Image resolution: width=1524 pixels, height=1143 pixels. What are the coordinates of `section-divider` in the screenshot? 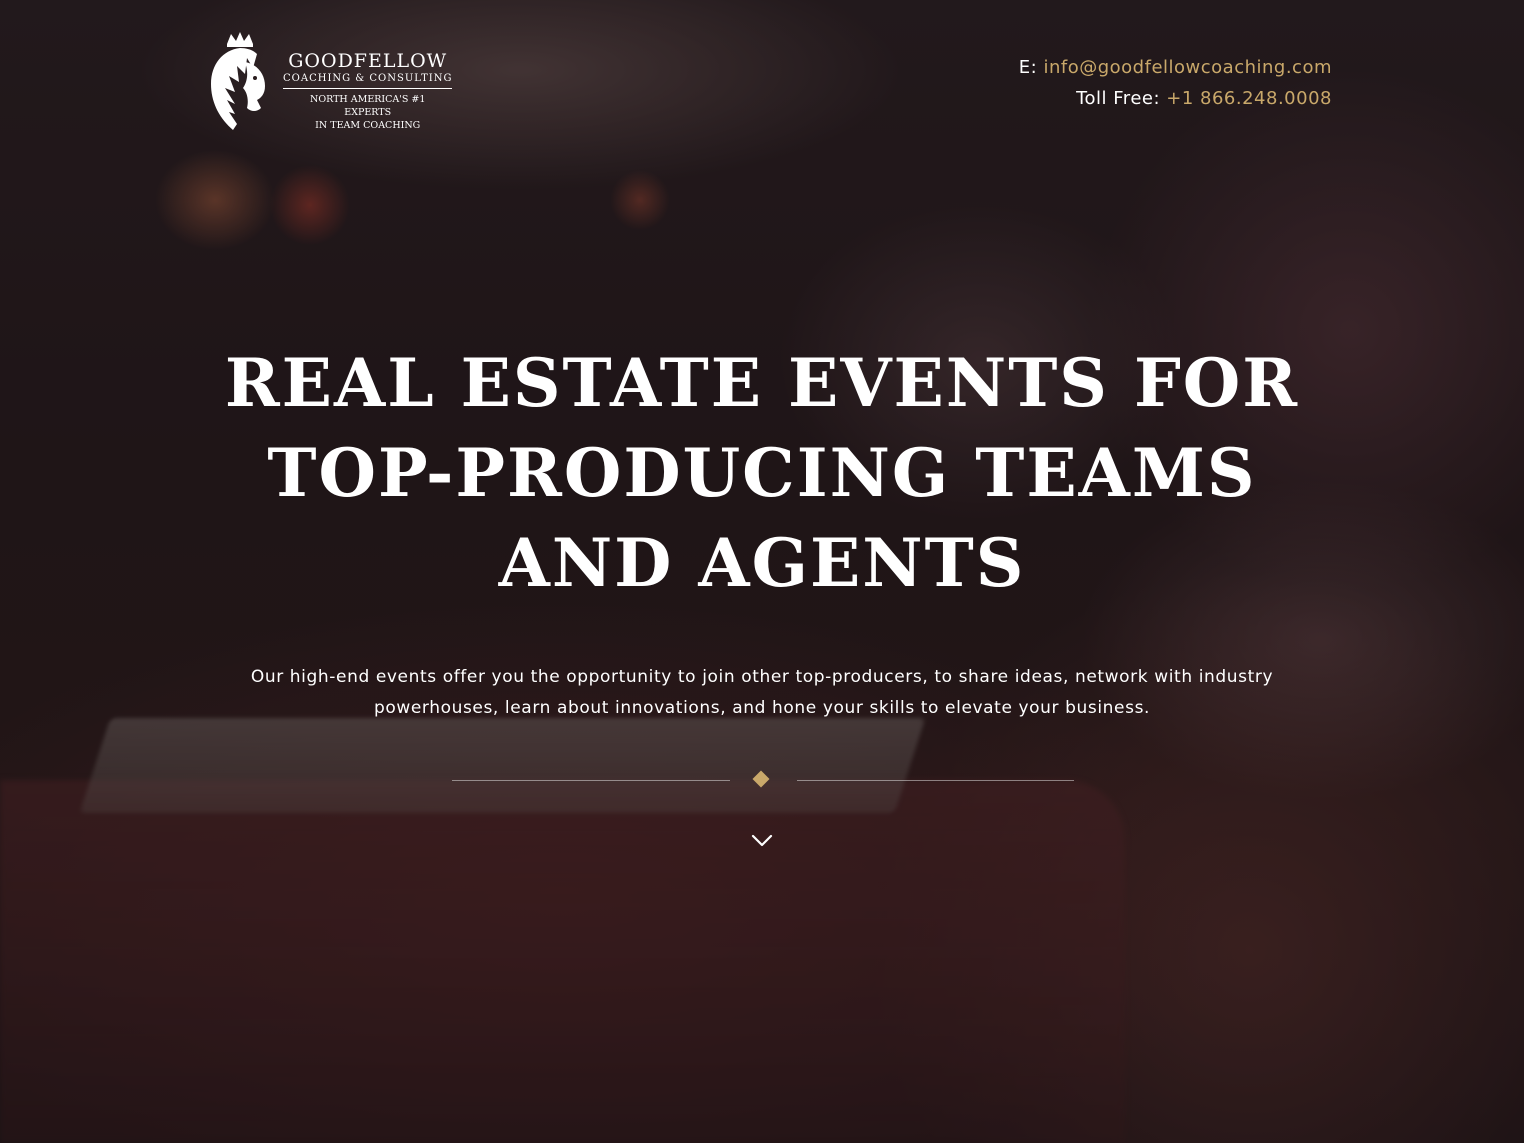 It's located at (763, 780).